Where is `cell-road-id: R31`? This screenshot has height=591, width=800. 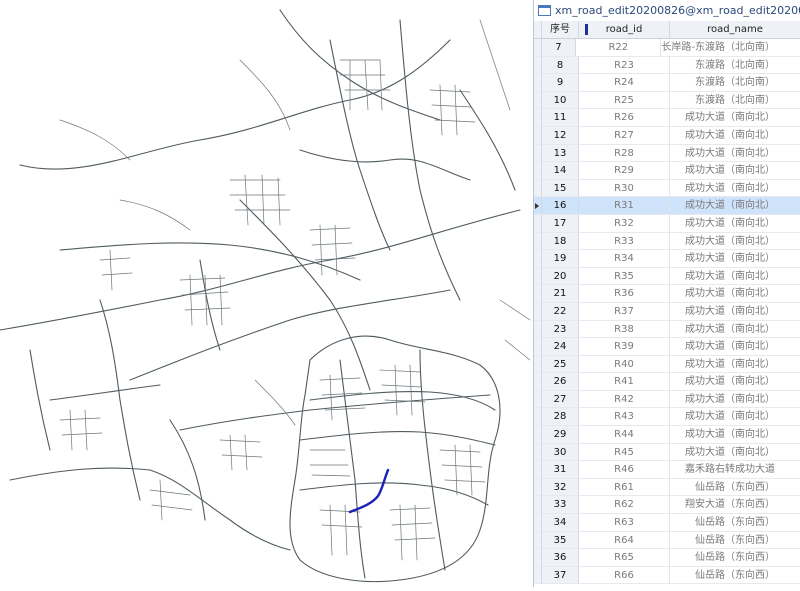 cell-road-id: R31 is located at coordinates (624, 205).